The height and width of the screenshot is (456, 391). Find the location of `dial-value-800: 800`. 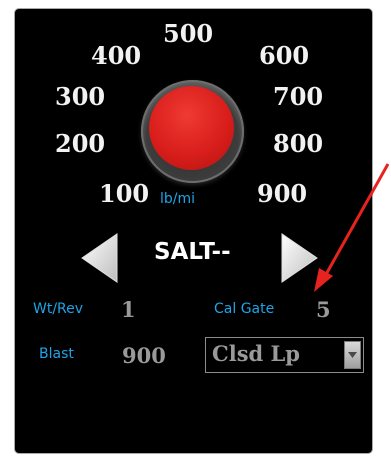

dial-value-800: 800 is located at coordinates (298, 143).